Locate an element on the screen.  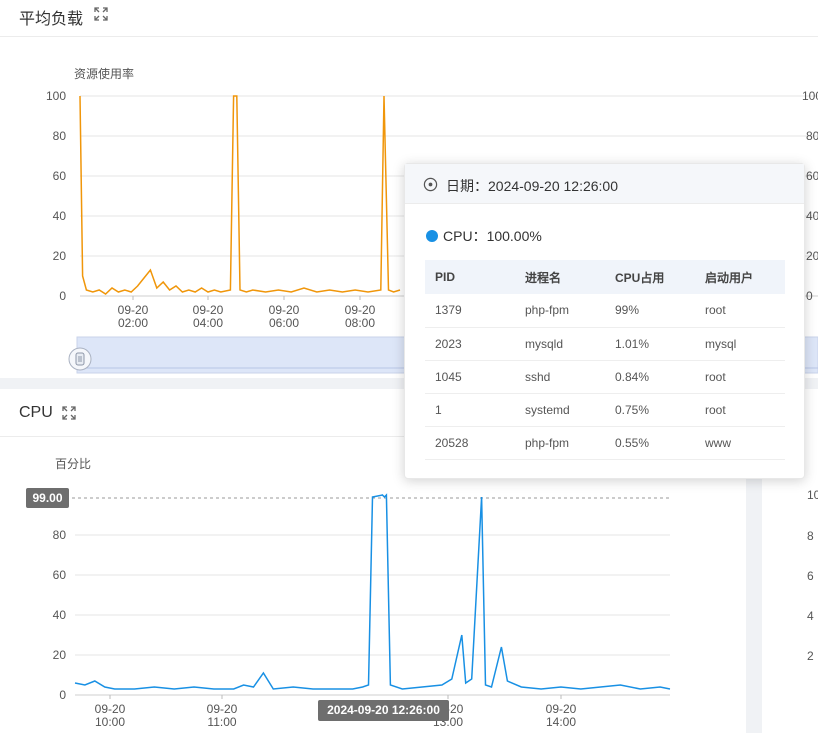
x-tick-time: 11:00 is located at coordinates (221, 722).